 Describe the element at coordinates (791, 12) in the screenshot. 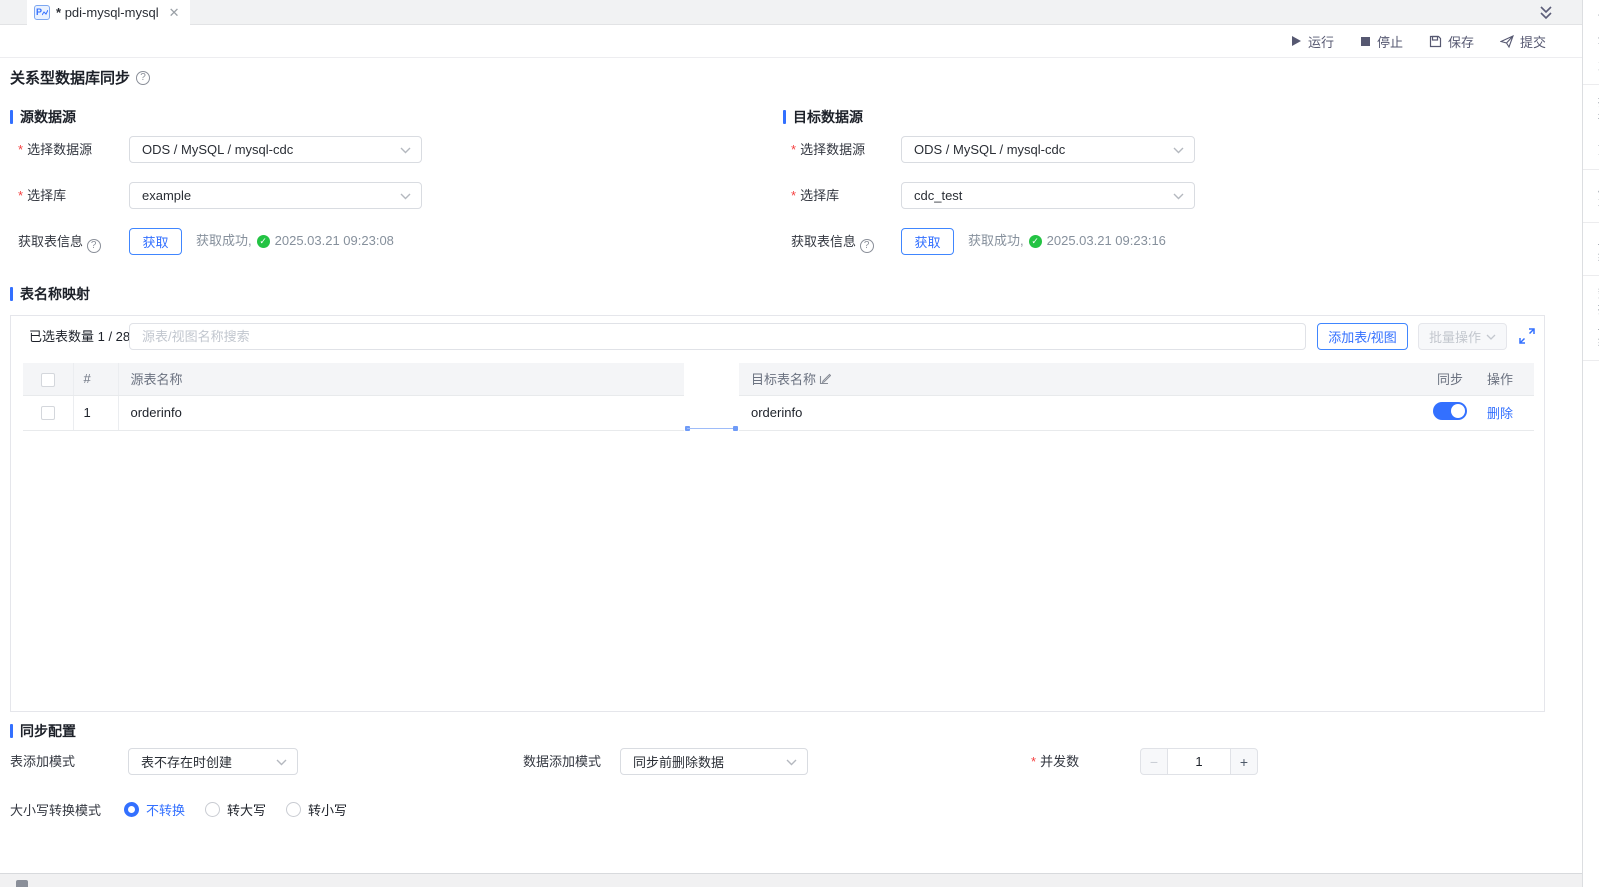

I see `tab-bar: P * pdi-mysql-mysql ✕` at that location.